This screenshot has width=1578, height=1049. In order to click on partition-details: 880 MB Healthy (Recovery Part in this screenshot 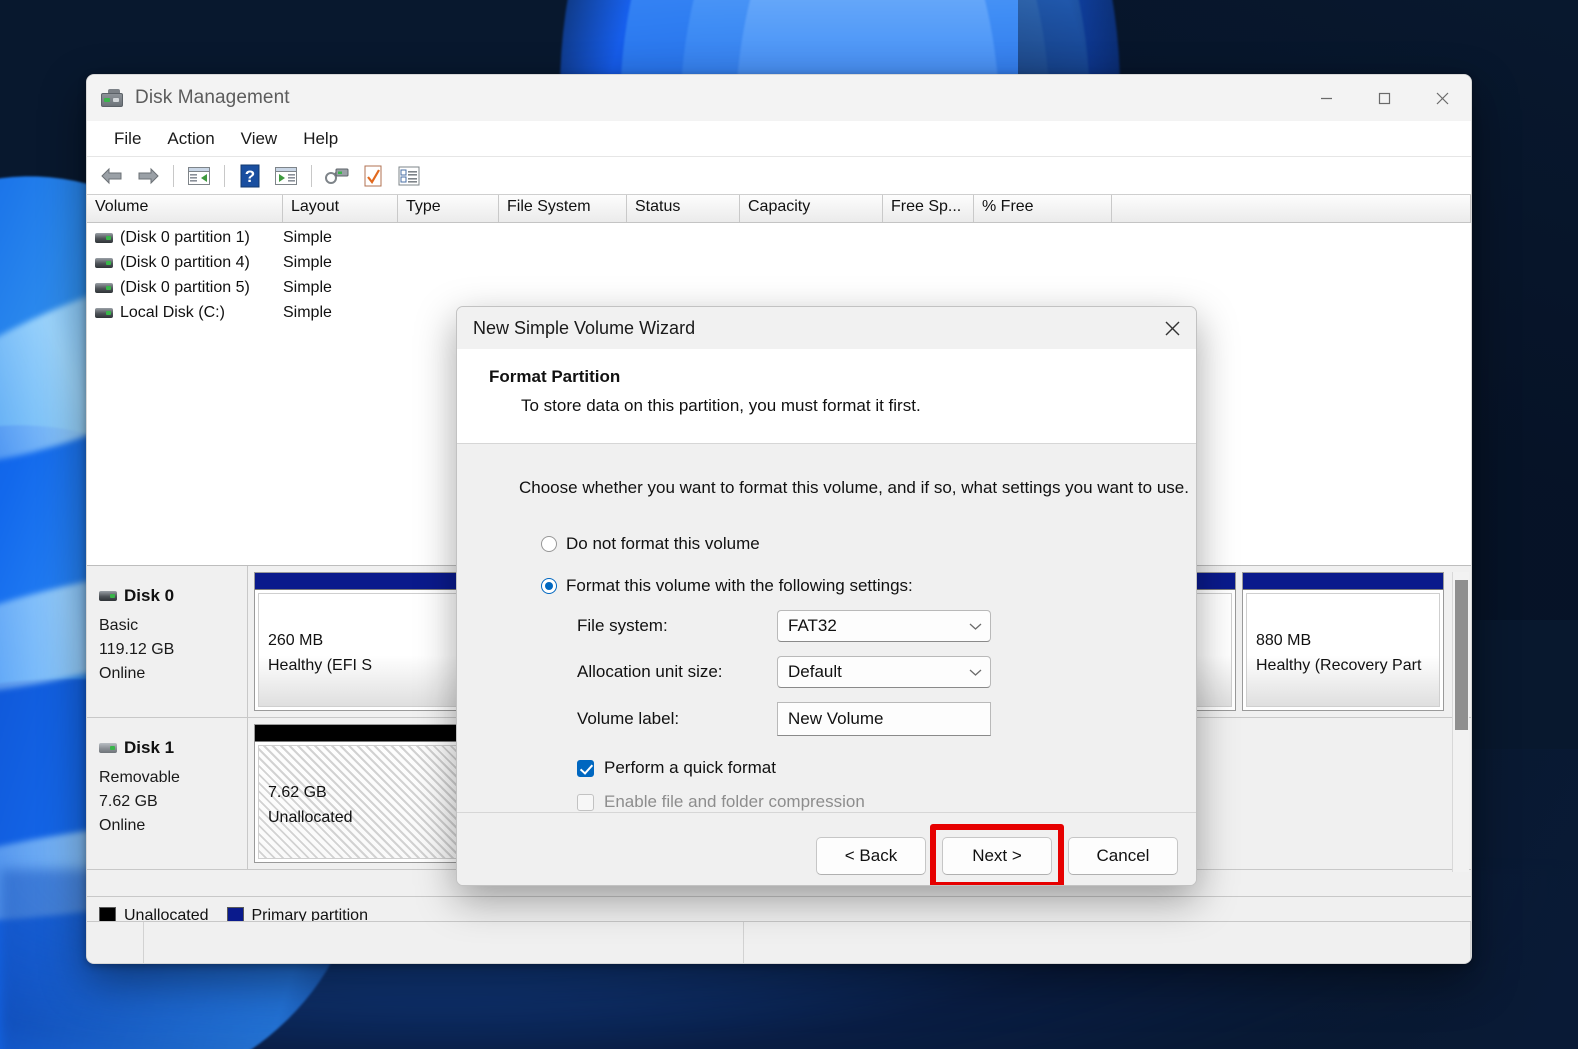, I will do `click(1343, 650)`.